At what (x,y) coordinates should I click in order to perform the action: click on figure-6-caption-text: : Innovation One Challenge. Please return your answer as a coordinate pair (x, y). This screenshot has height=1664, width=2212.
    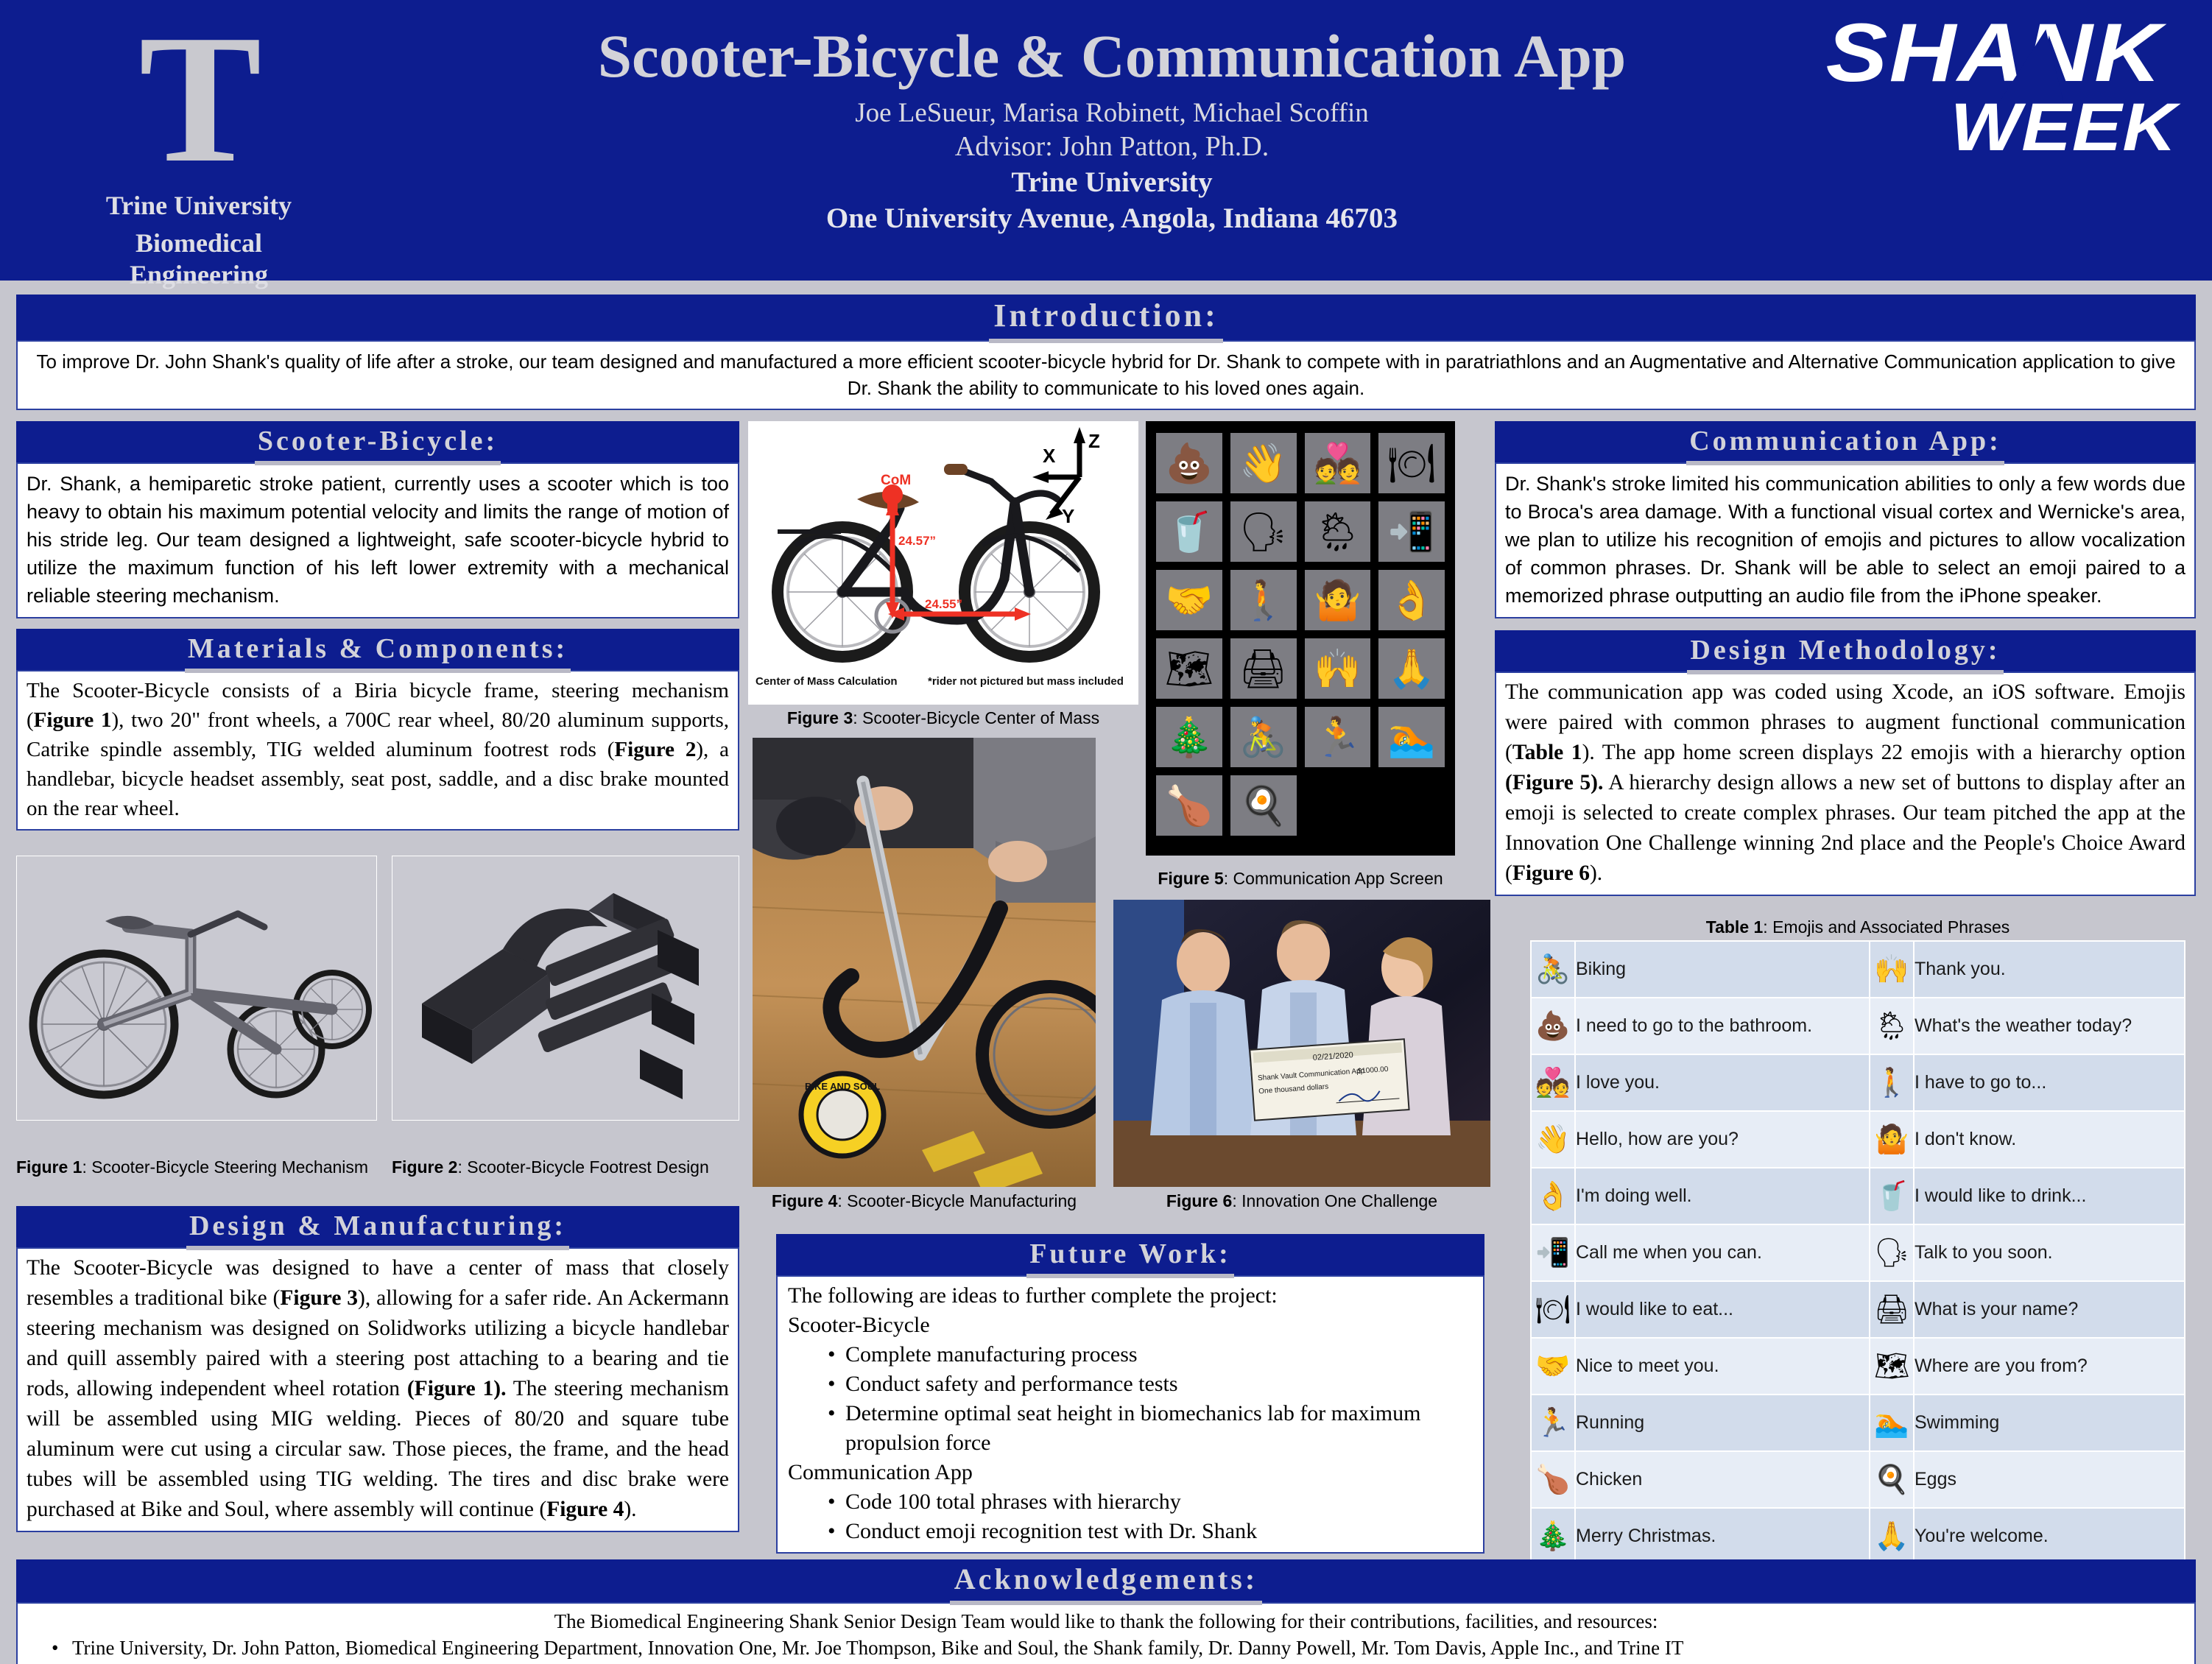
    Looking at the image, I should click on (1335, 1200).